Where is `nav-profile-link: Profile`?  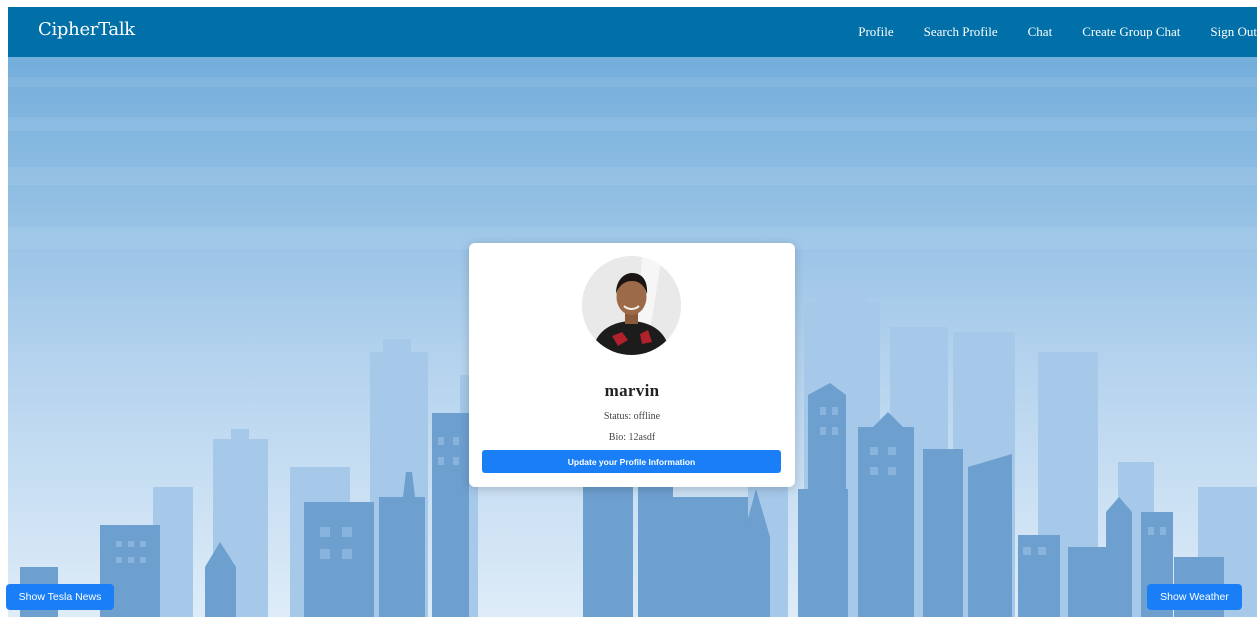 nav-profile-link: Profile is located at coordinates (875, 32).